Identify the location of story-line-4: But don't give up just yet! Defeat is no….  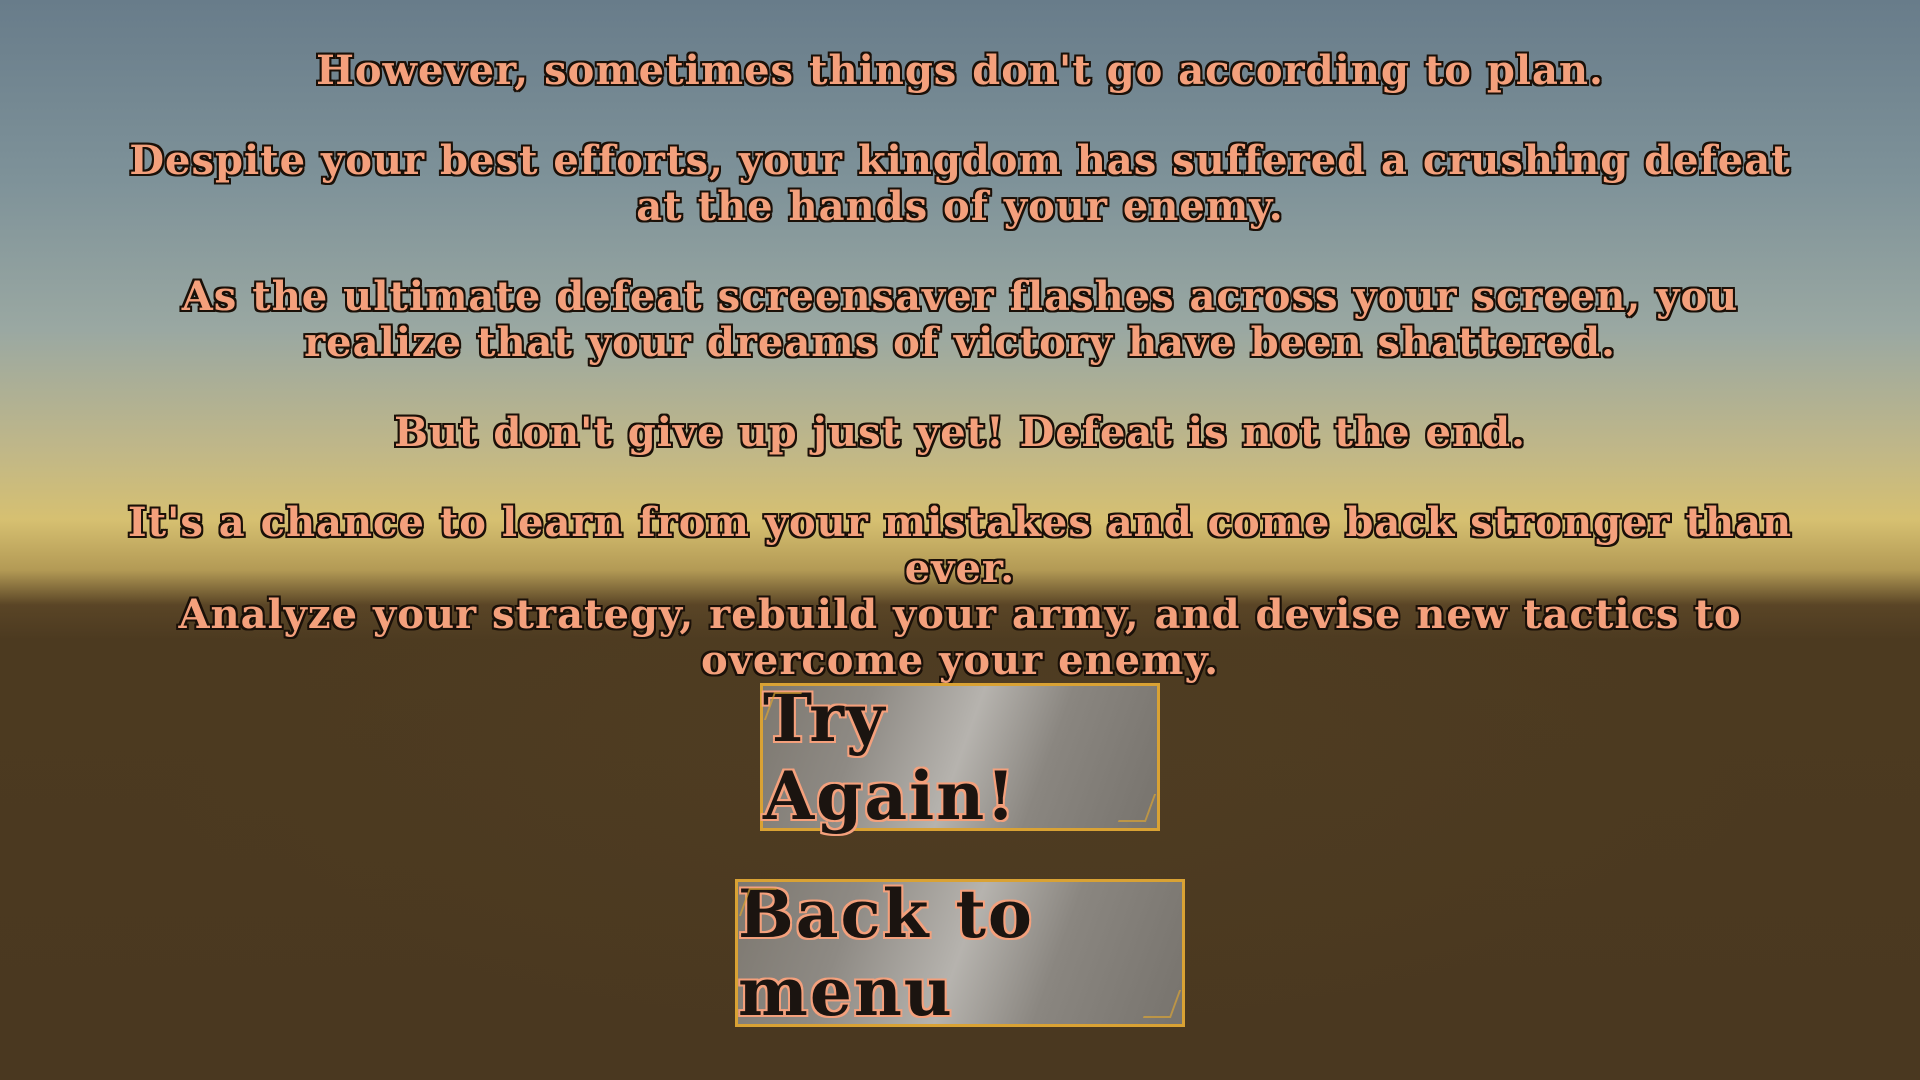
(960, 432).